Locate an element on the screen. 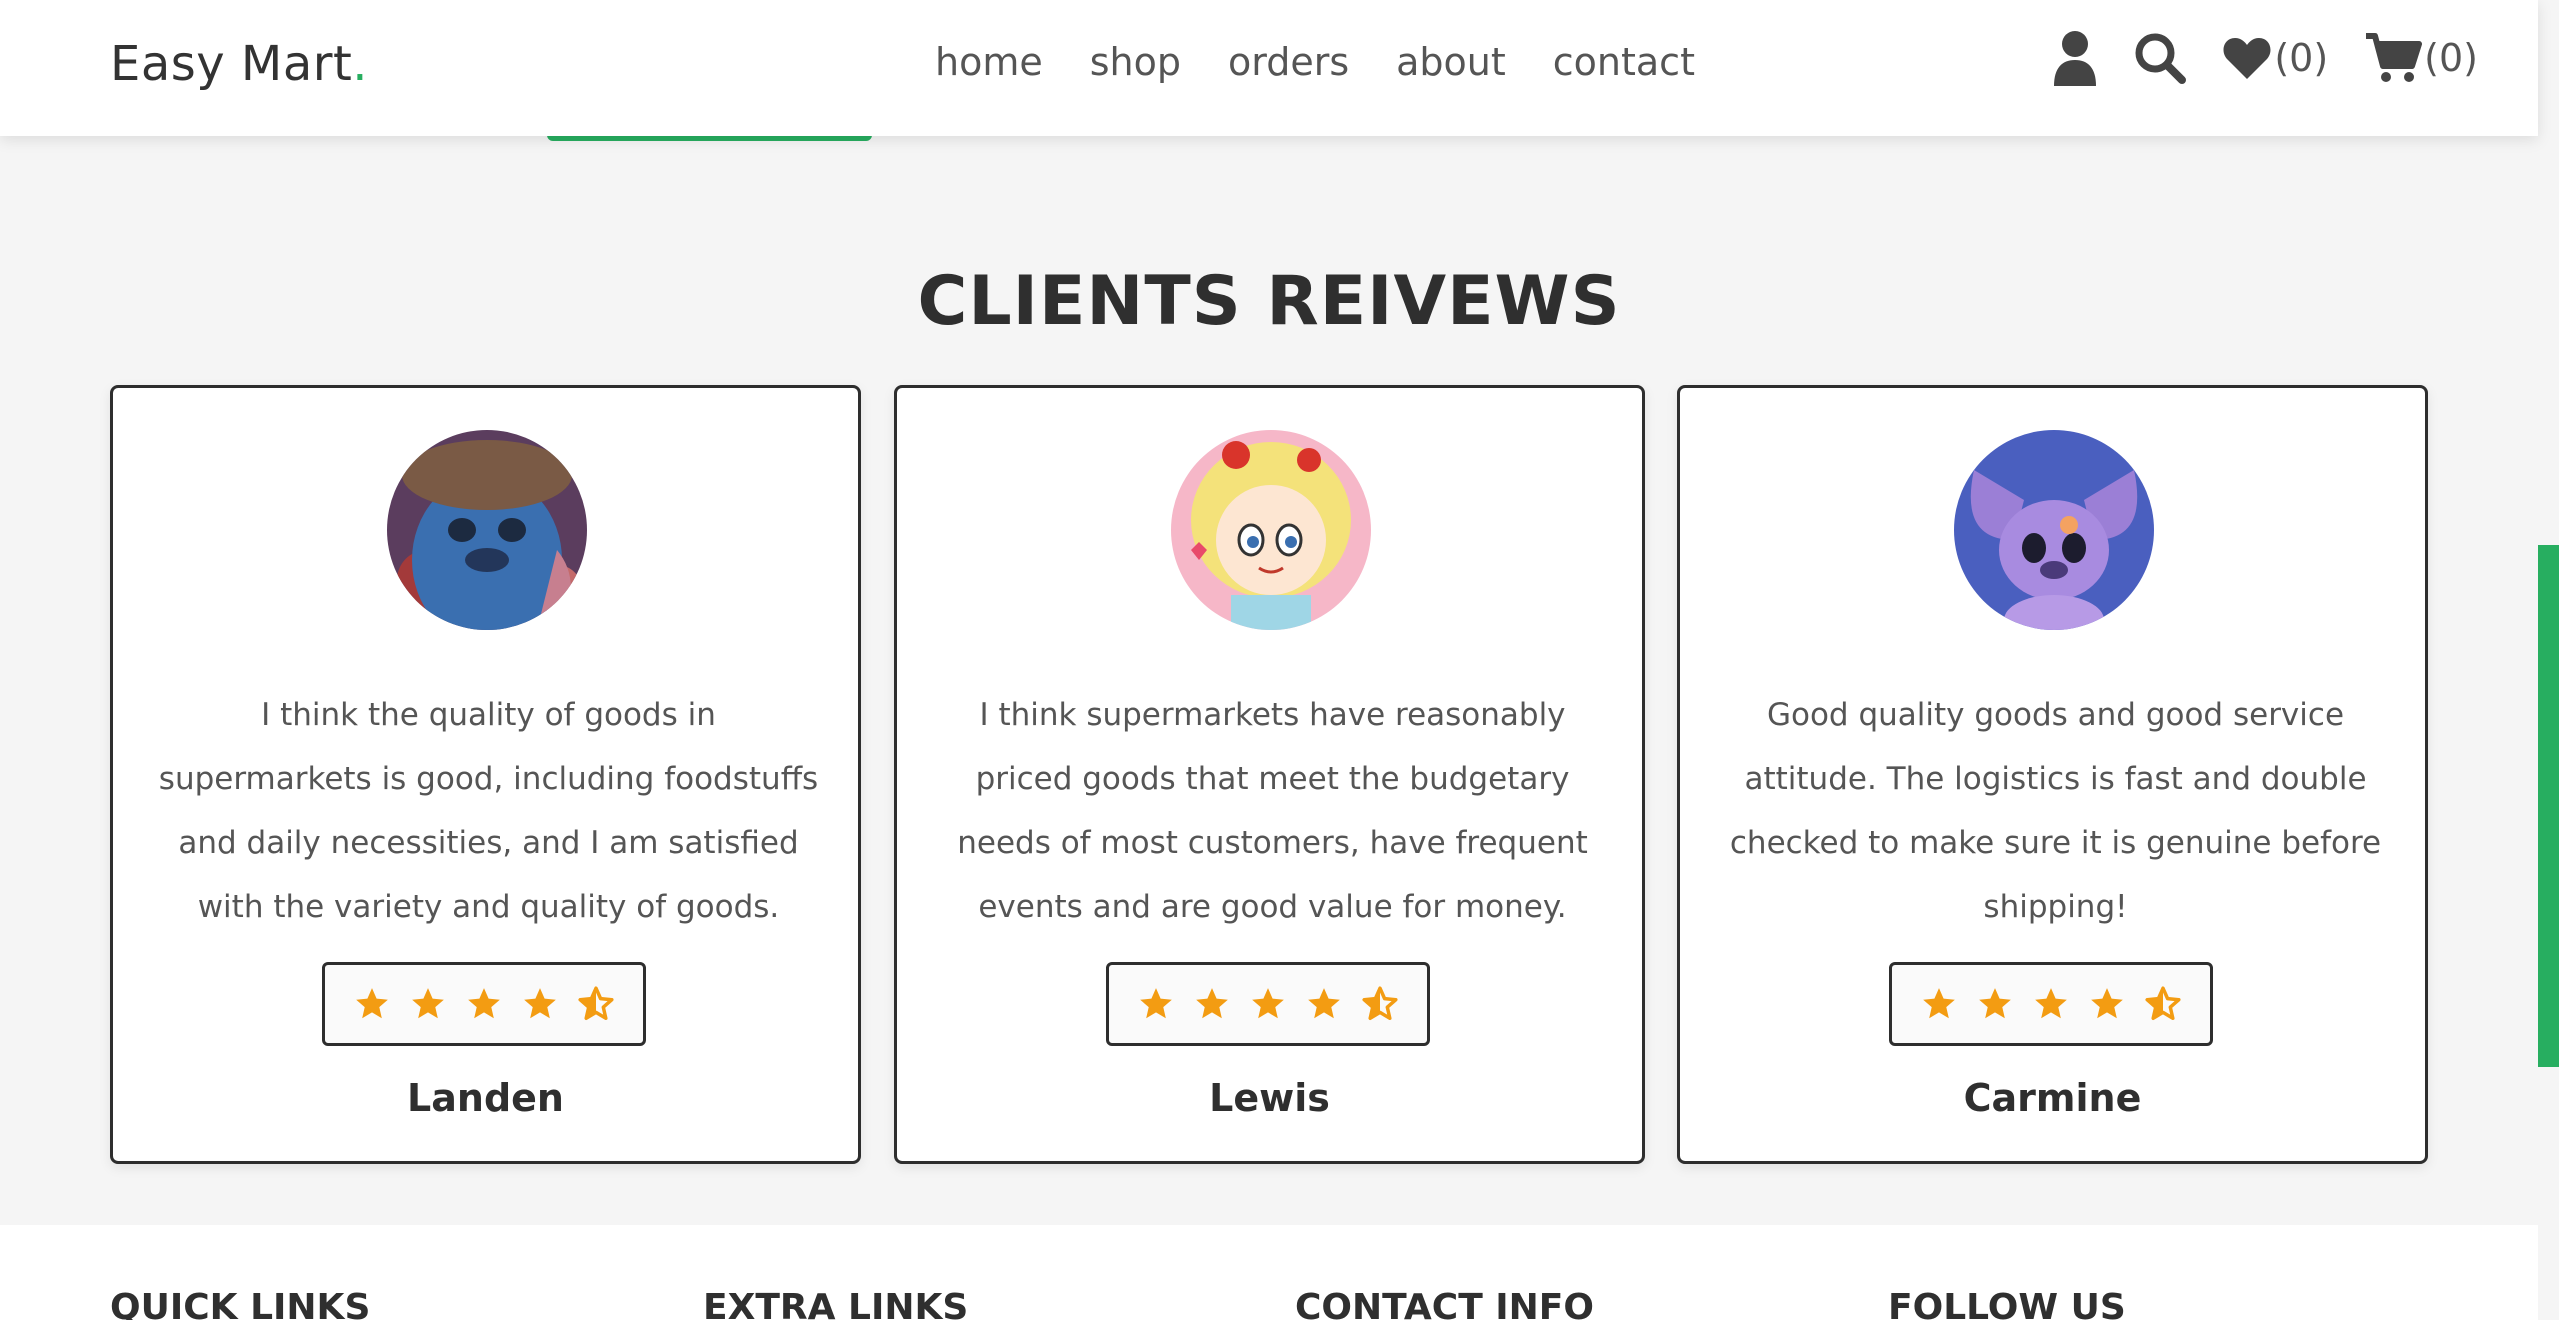  nav-home: home is located at coordinates (989, 62).